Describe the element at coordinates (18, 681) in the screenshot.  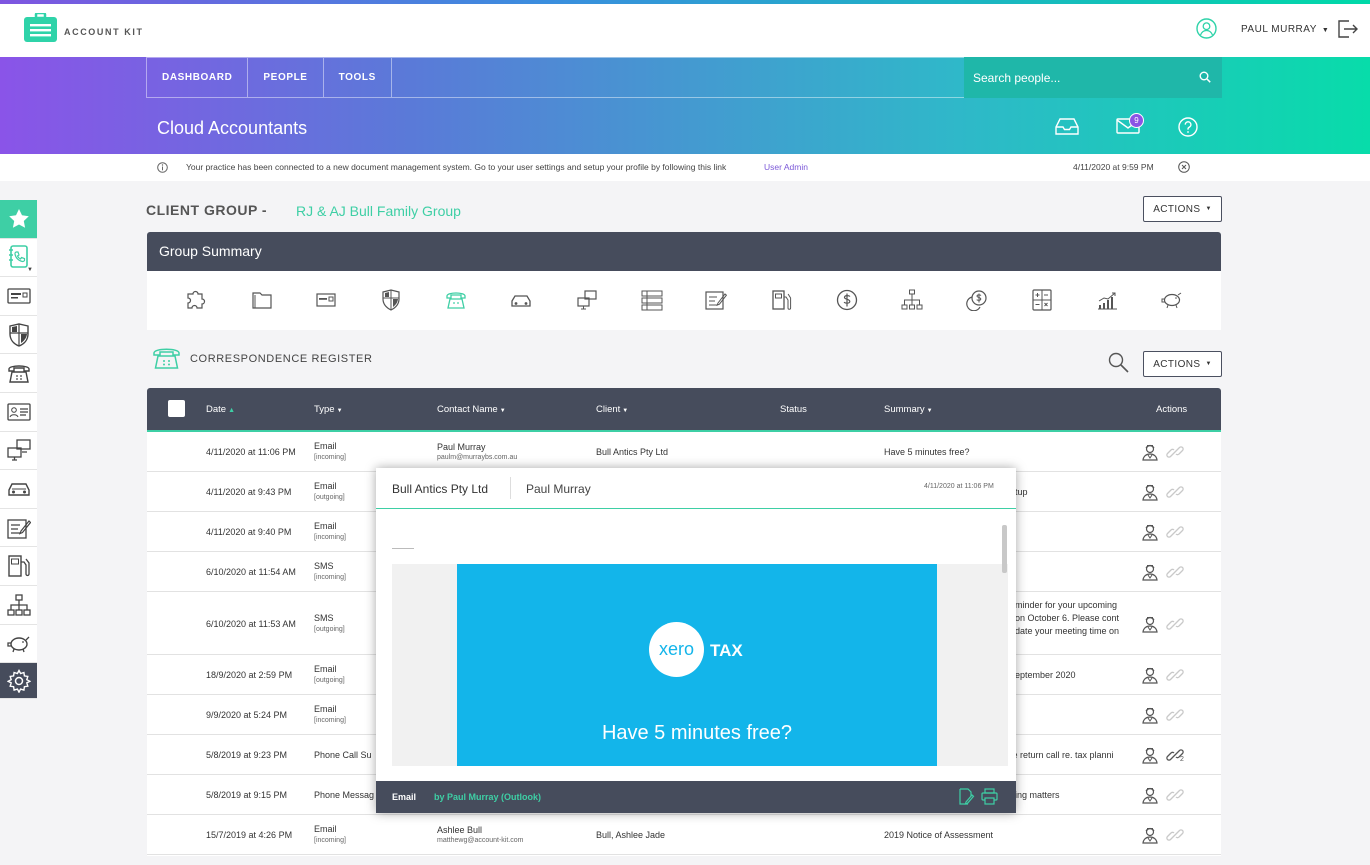
I see `sidebar-settings` at that location.